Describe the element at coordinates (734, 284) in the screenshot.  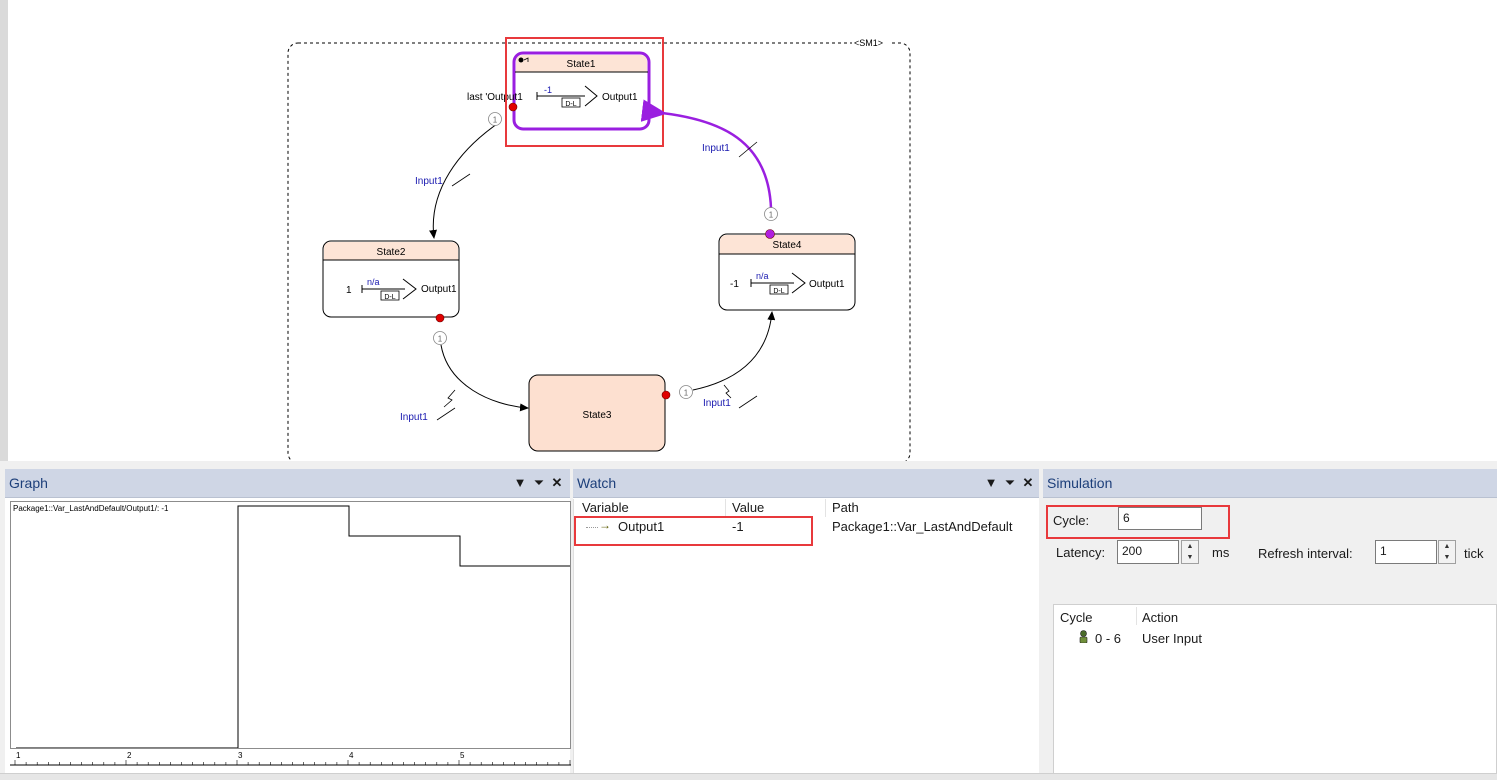
I see `state4-input-label: -1` at that location.